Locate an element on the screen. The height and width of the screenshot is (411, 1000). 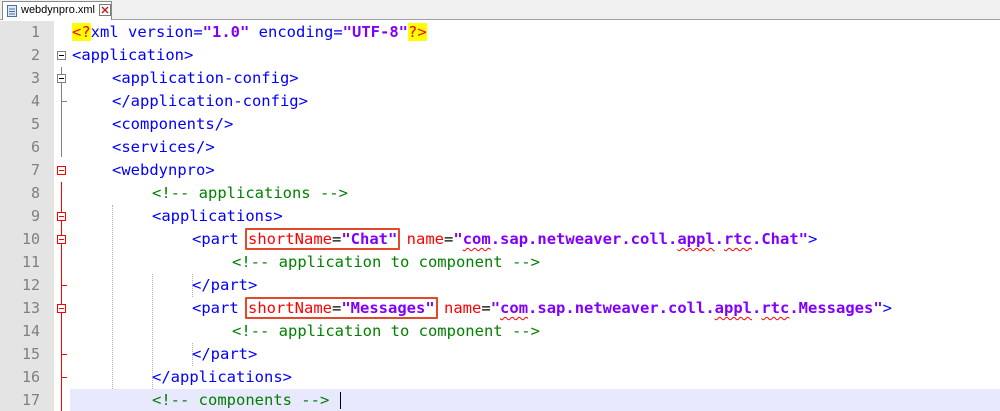
code-line: 1 <?xml version="1.0" encoding="UTF-8"?> is located at coordinates (228, 32).